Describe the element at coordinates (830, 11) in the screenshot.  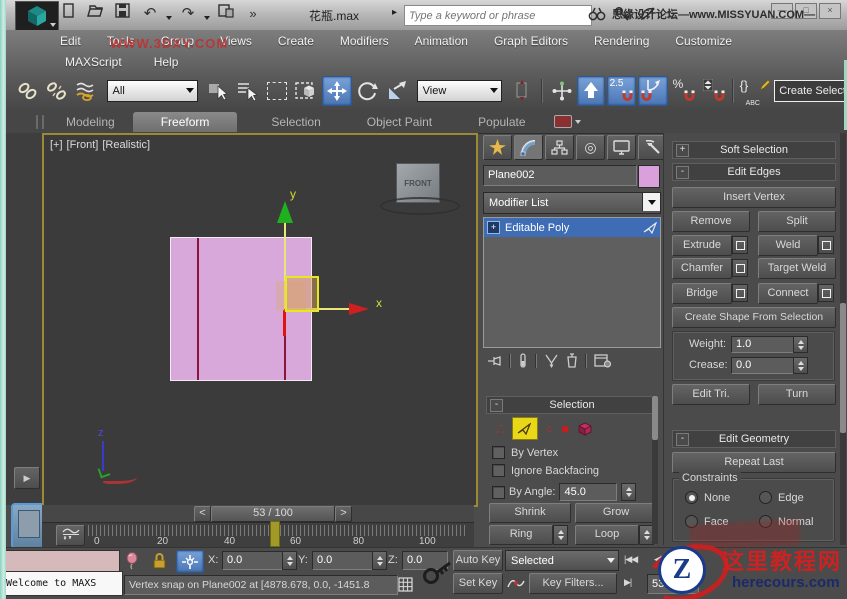
I see `close-button: ×` at that location.